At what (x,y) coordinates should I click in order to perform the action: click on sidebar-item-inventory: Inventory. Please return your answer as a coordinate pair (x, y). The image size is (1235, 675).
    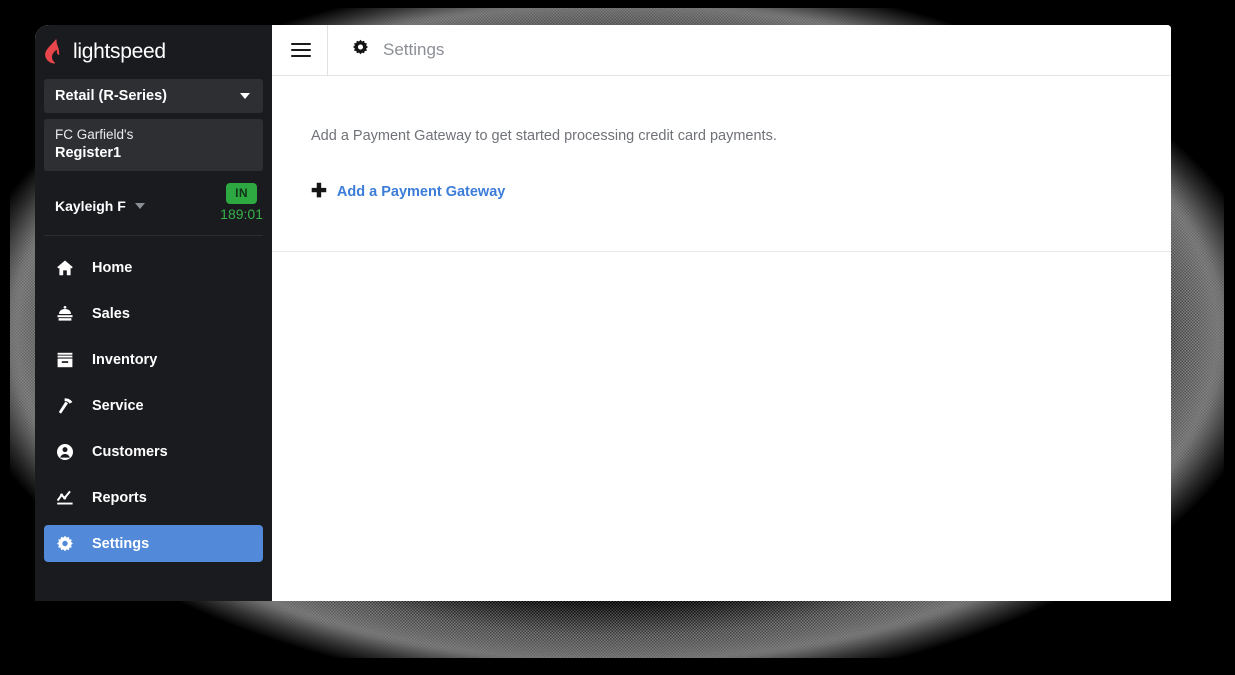
    Looking at the image, I should click on (153, 359).